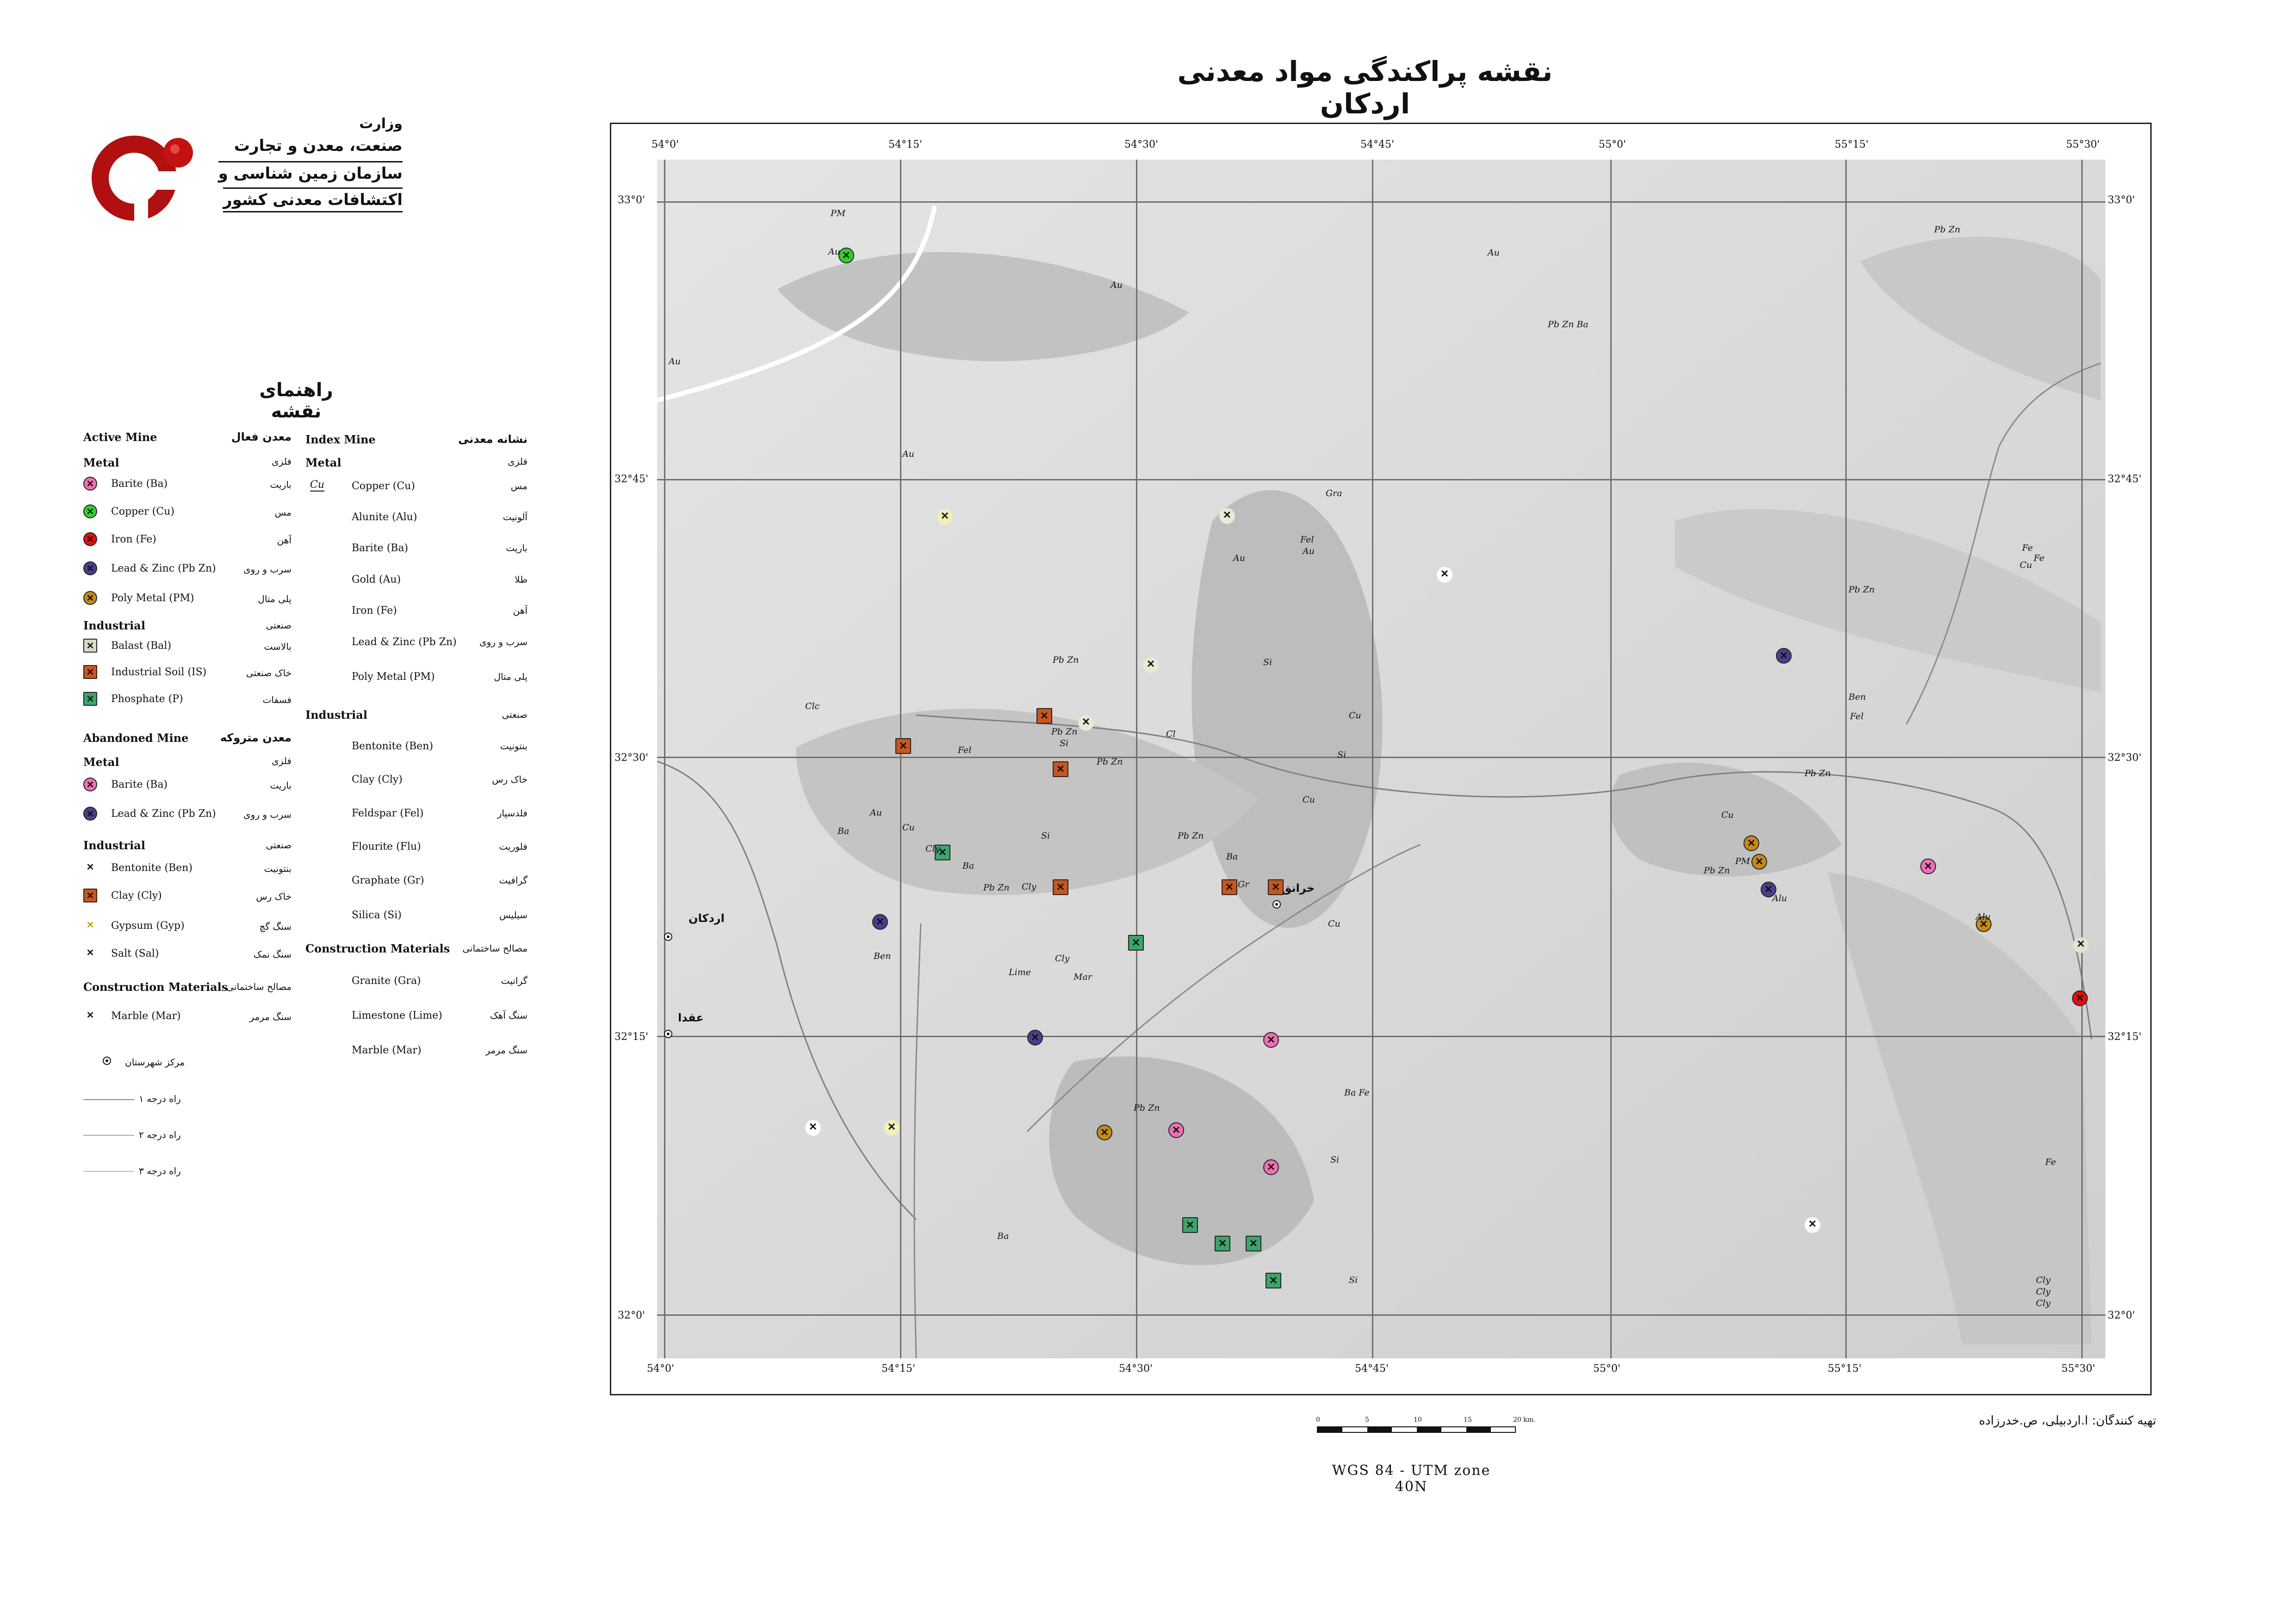 This screenshot has height=1624, width=2296. Describe the element at coordinates (90, 646) in the screenshot. I see `legend-balast-symbol: ✕` at that location.